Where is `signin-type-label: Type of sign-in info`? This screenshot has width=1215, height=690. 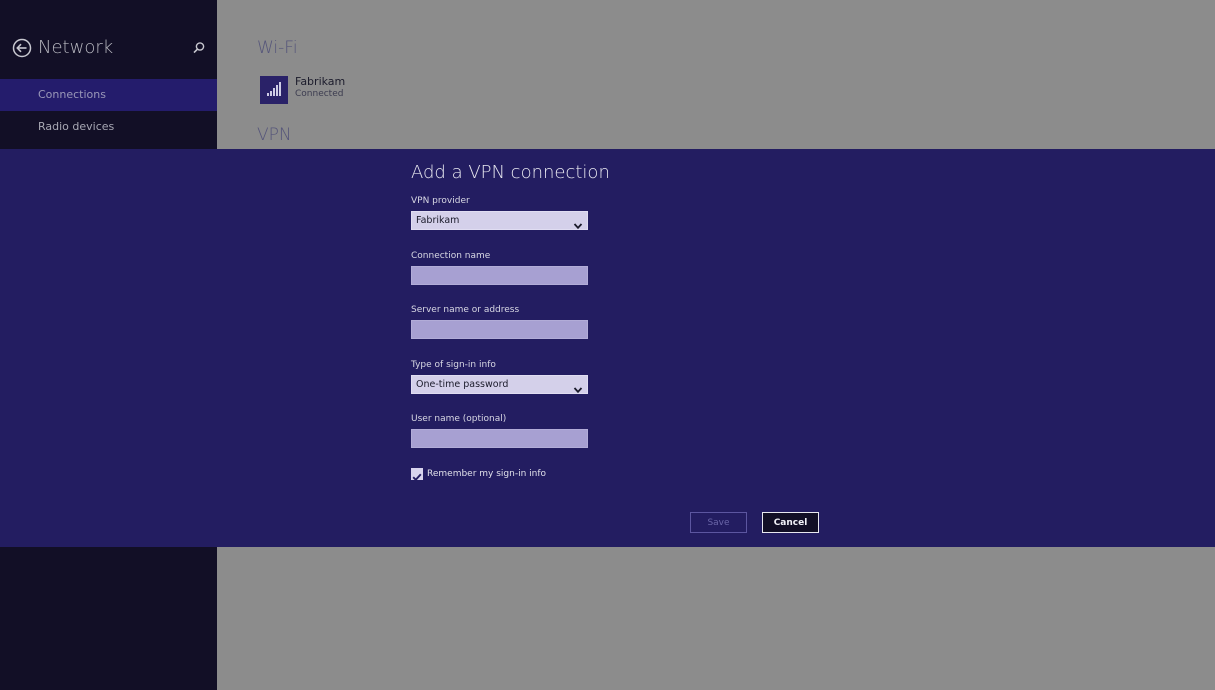
signin-type-label: Type of sign-in info is located at coordinates (453, 365).